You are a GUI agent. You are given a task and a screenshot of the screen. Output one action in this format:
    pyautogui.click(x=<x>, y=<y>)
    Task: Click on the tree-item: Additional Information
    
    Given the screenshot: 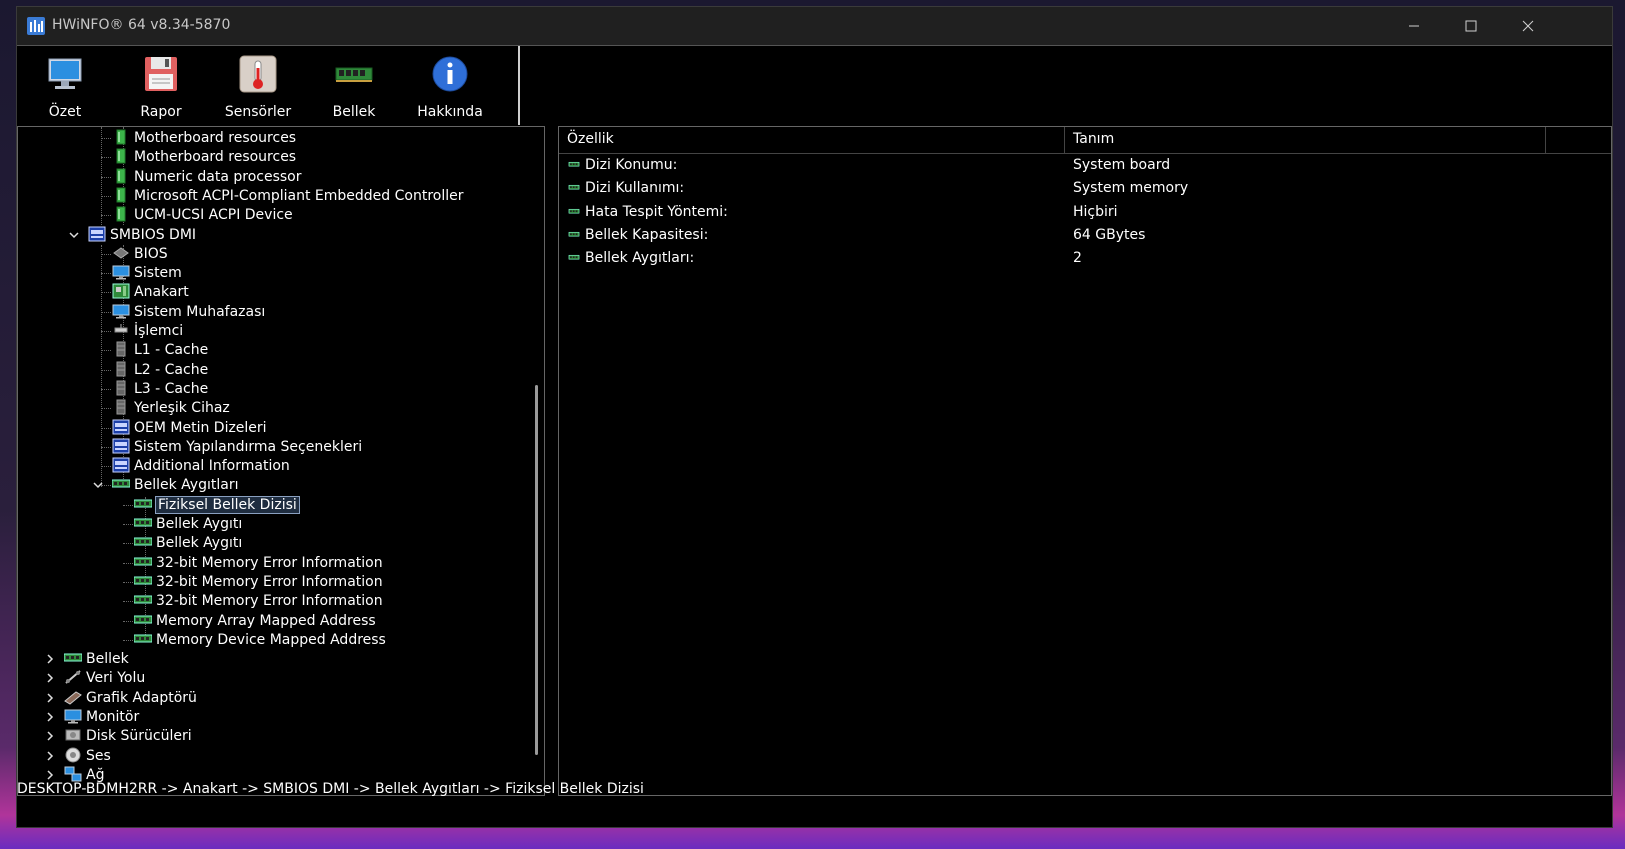 What is the action you would take?
    pyautogui.click(x=201, y=466)
    